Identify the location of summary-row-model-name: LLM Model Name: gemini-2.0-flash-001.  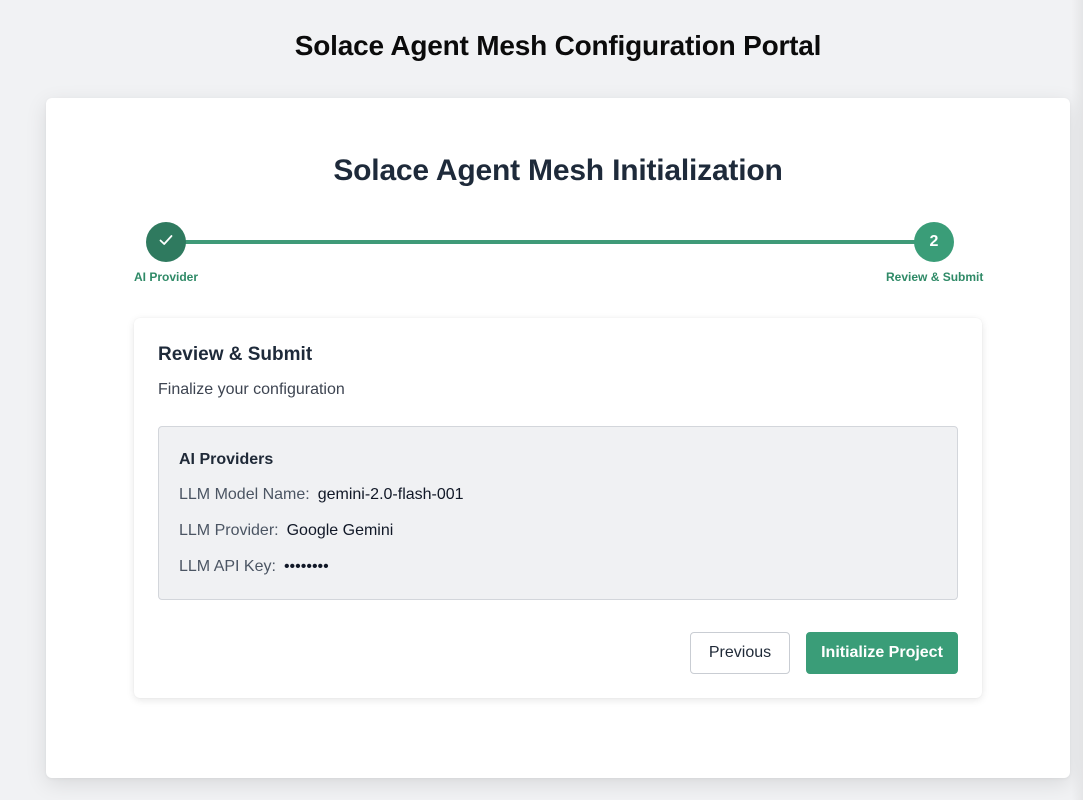
(321, 495).